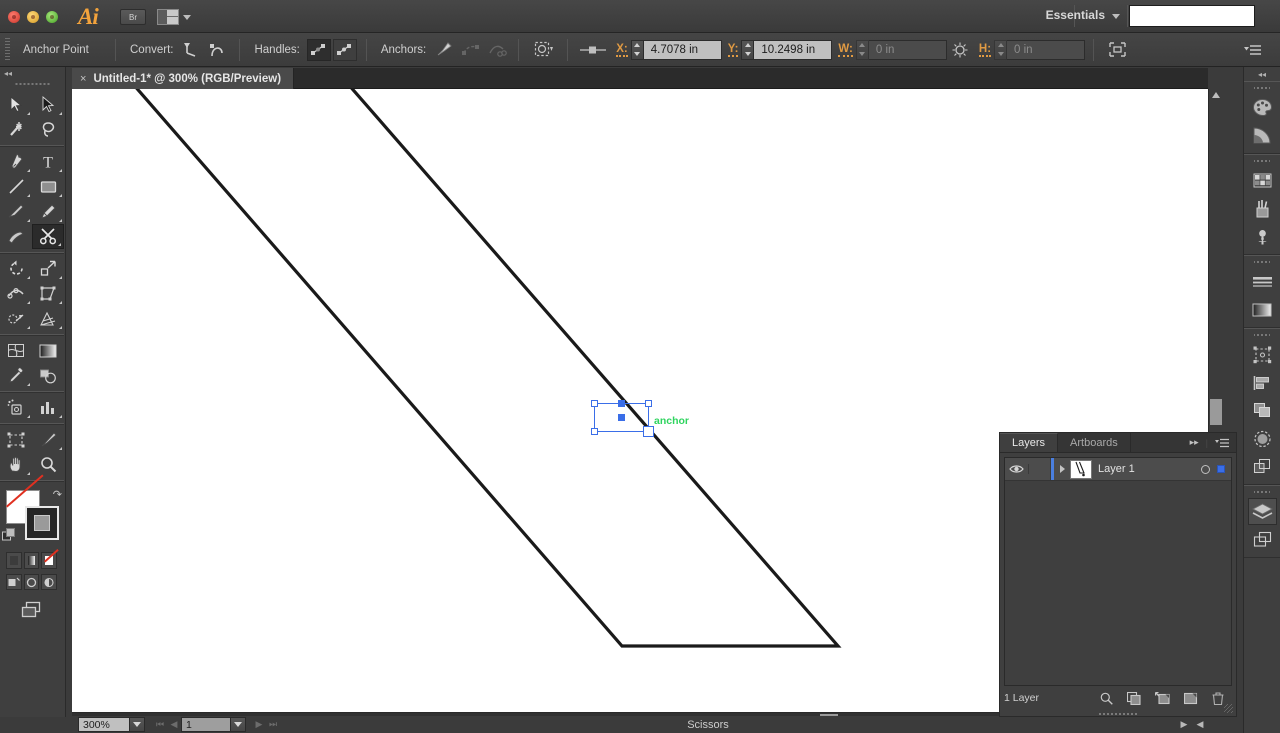  What do you see at coordinates (1194, 442) in the screenshot?
I see `collapse-to-icons-icon: ▸▸` at bounding box center [1194, 442].